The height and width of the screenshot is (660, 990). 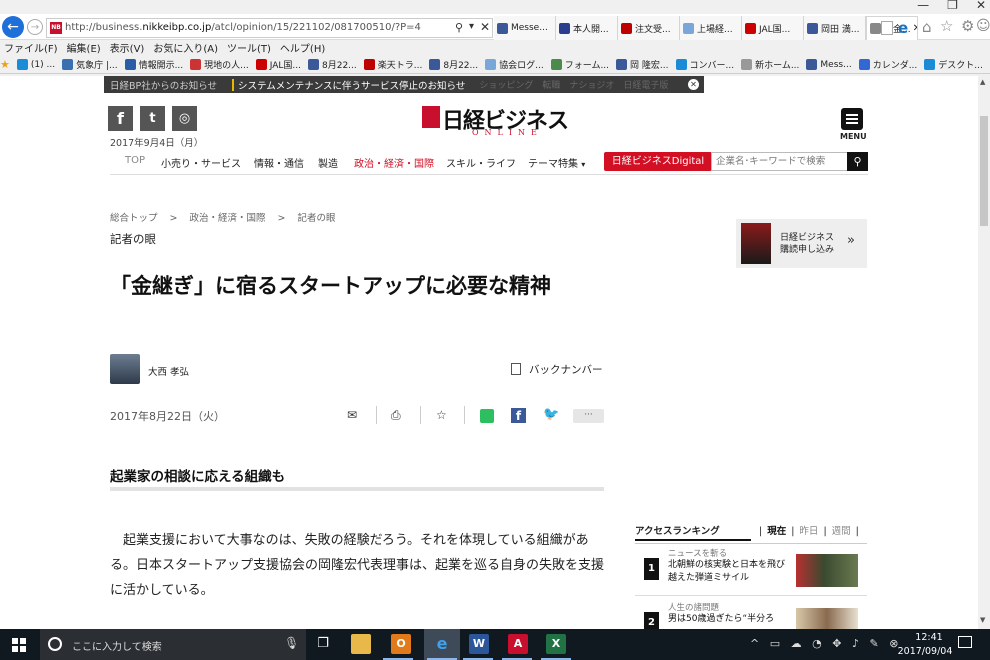 What do you see at coordinates (836, 643) in the screenshot?
I see `dropbox-icon: ✥` at bounding box center [836, 643].